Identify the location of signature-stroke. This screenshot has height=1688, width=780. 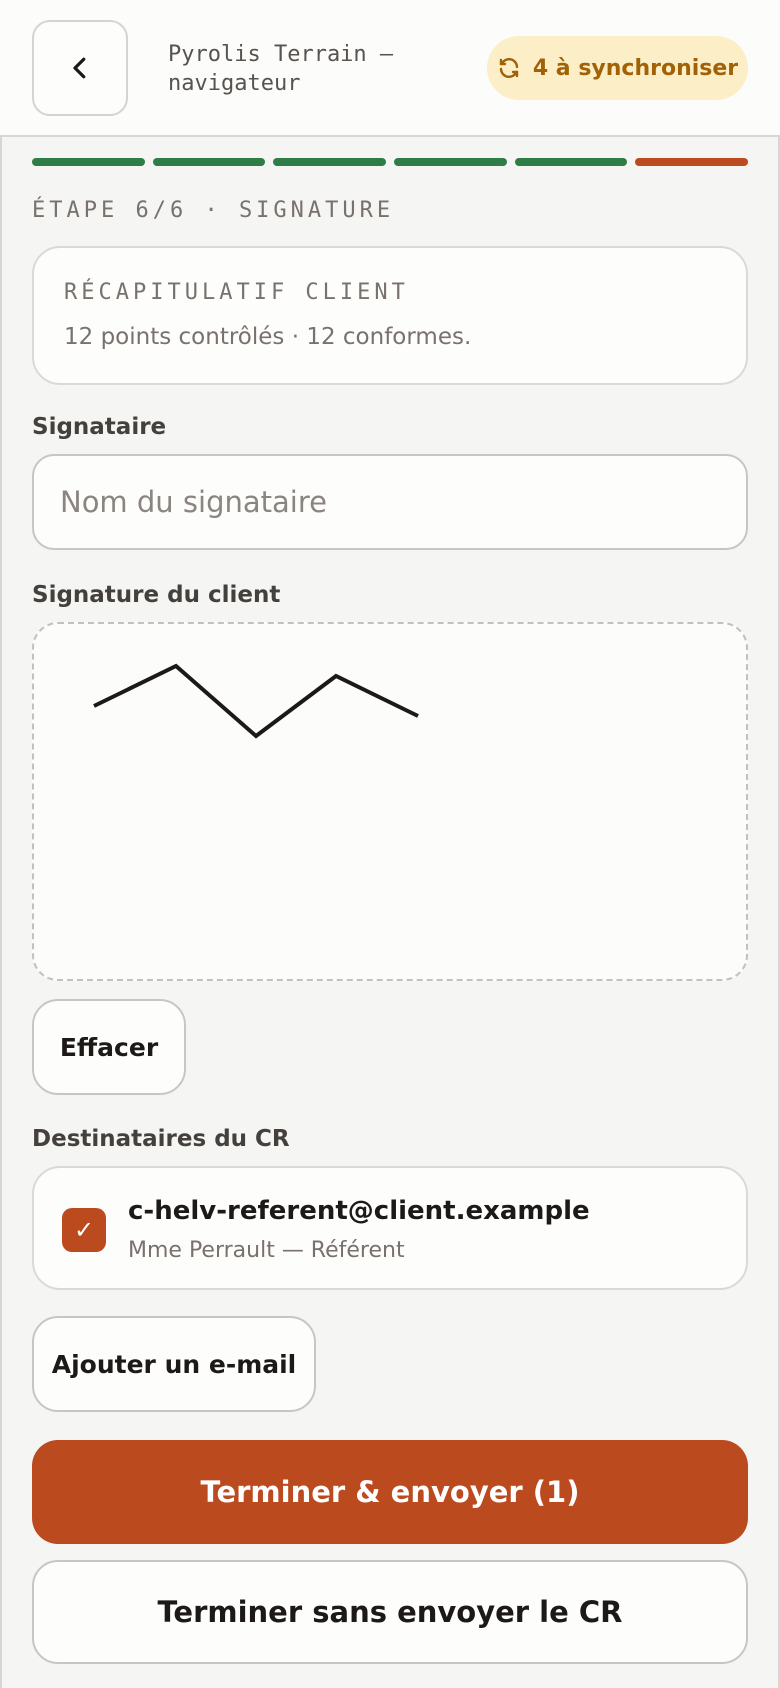
(256, 701).